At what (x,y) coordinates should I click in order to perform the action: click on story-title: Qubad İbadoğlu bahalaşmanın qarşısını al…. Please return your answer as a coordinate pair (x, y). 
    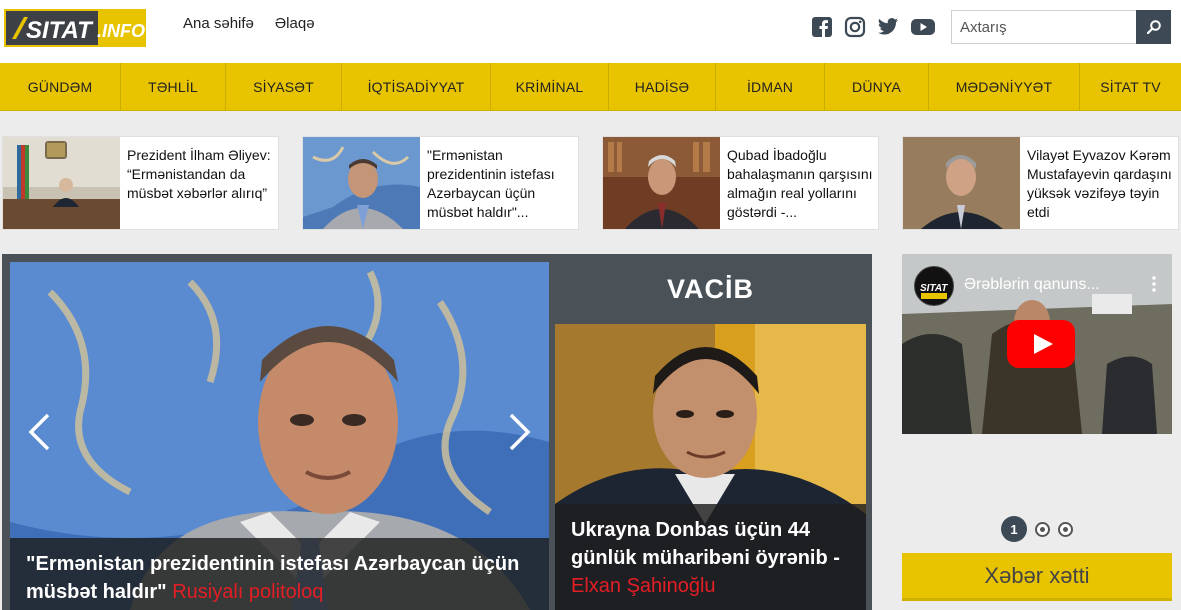
    Looking at the image, I should click on (800, 183).